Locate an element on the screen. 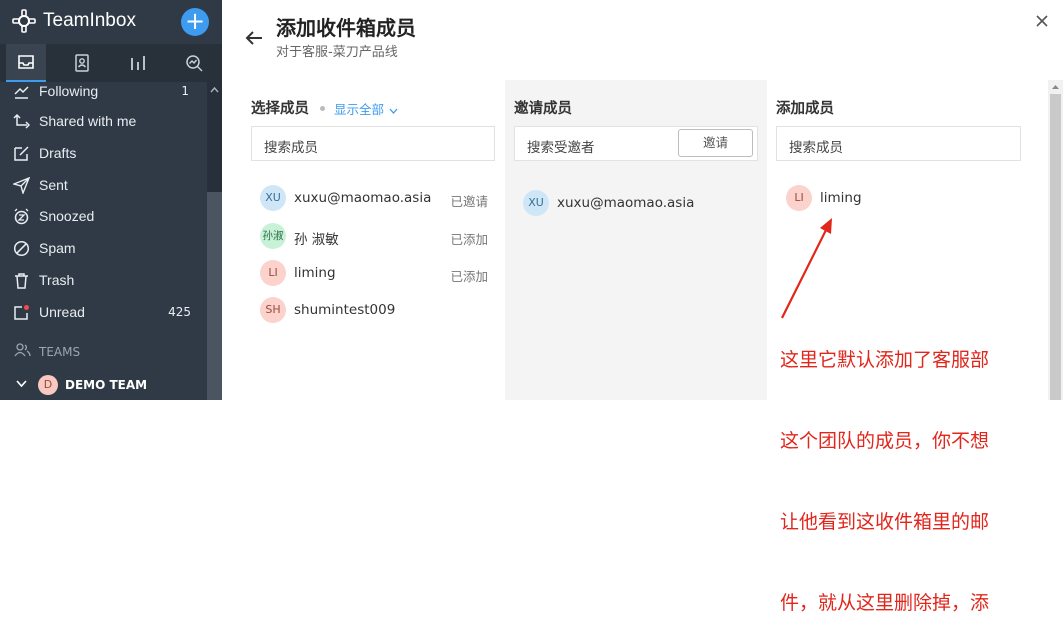  sidebar-item-spam: Spam is located at coordinates (103, 248).